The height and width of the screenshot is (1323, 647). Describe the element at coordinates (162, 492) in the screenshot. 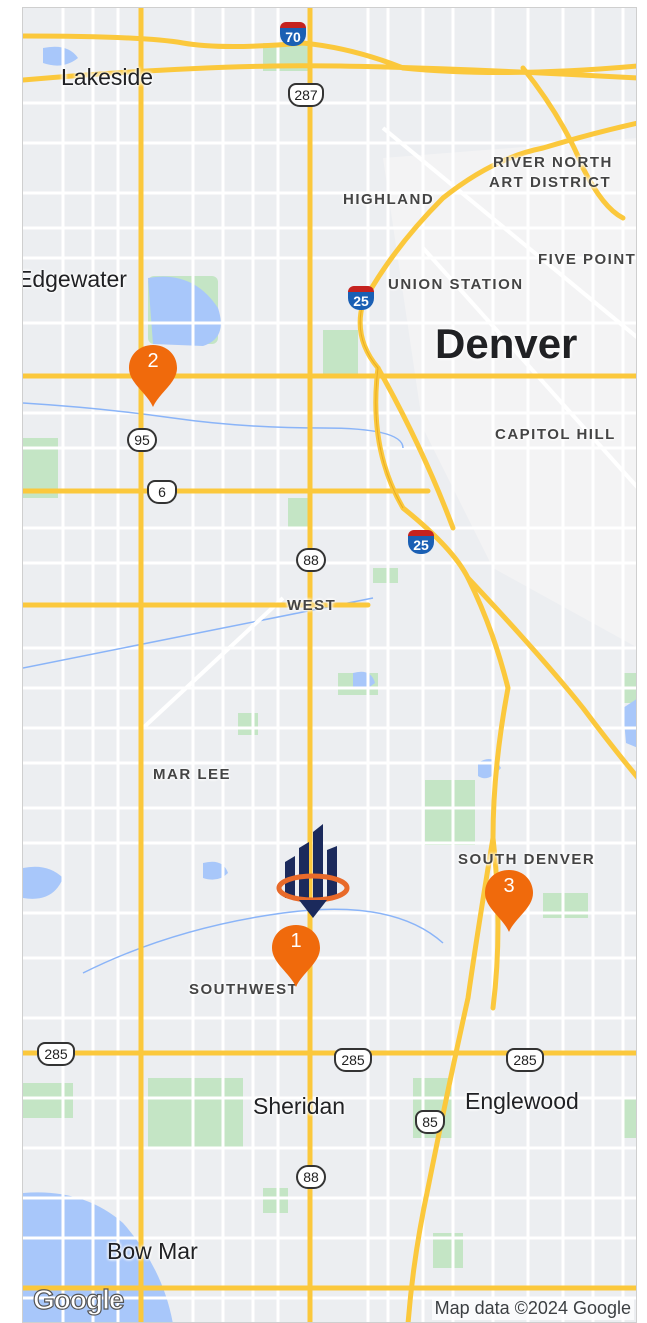

I see `us-route-shield-6: 6` at that location.